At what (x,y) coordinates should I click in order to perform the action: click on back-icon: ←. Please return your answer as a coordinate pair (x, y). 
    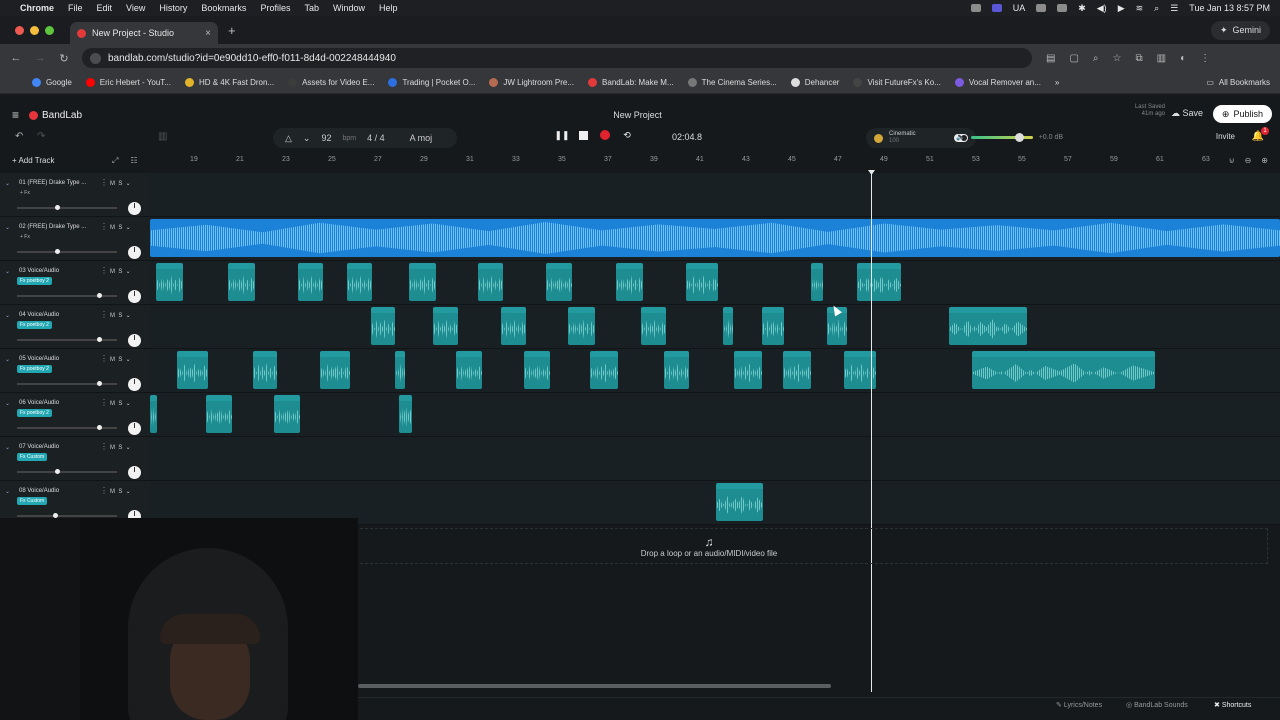
    Looking at the image, I should click on (16, 58).